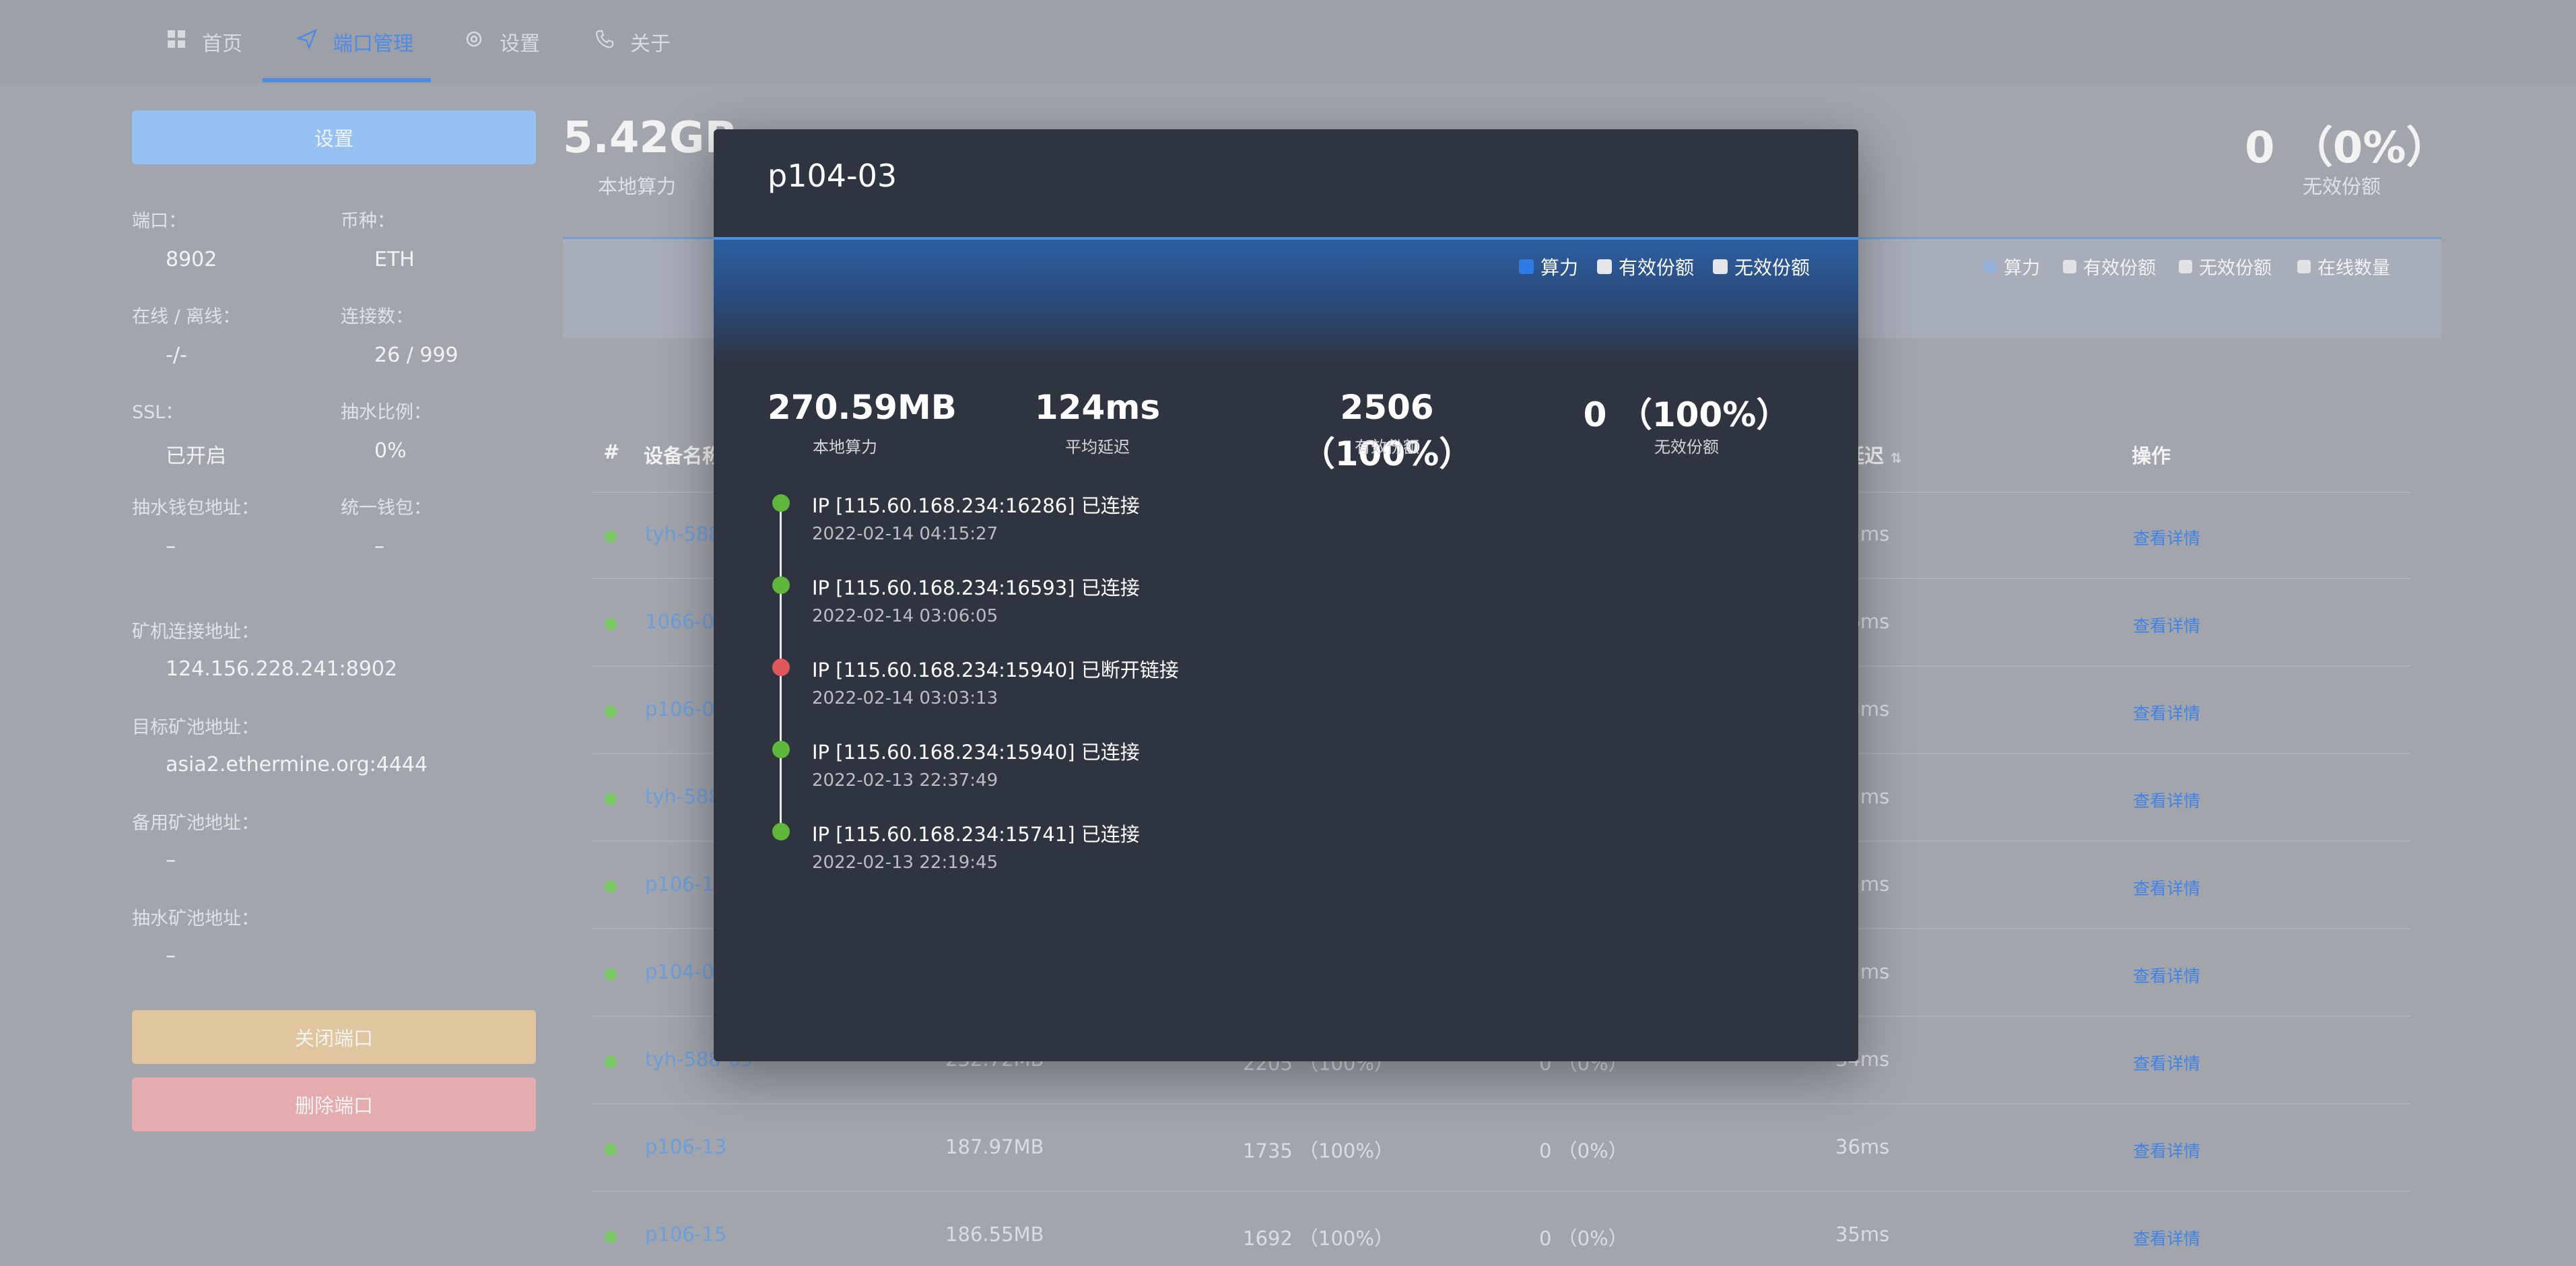 This screenshot has width=2576, height=1266. Describe the element at coordinates (832, 176) in the screenshot. I see `modal-title: p104-03` at that location.